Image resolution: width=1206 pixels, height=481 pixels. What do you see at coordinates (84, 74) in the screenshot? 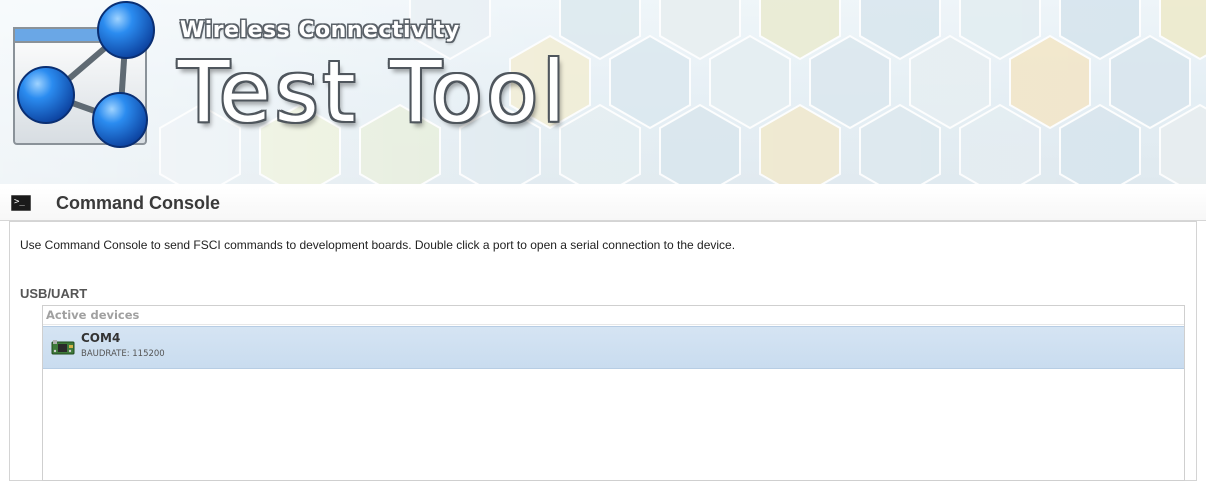
I see `network-nodes-icon` at bounding box center [84, 74].